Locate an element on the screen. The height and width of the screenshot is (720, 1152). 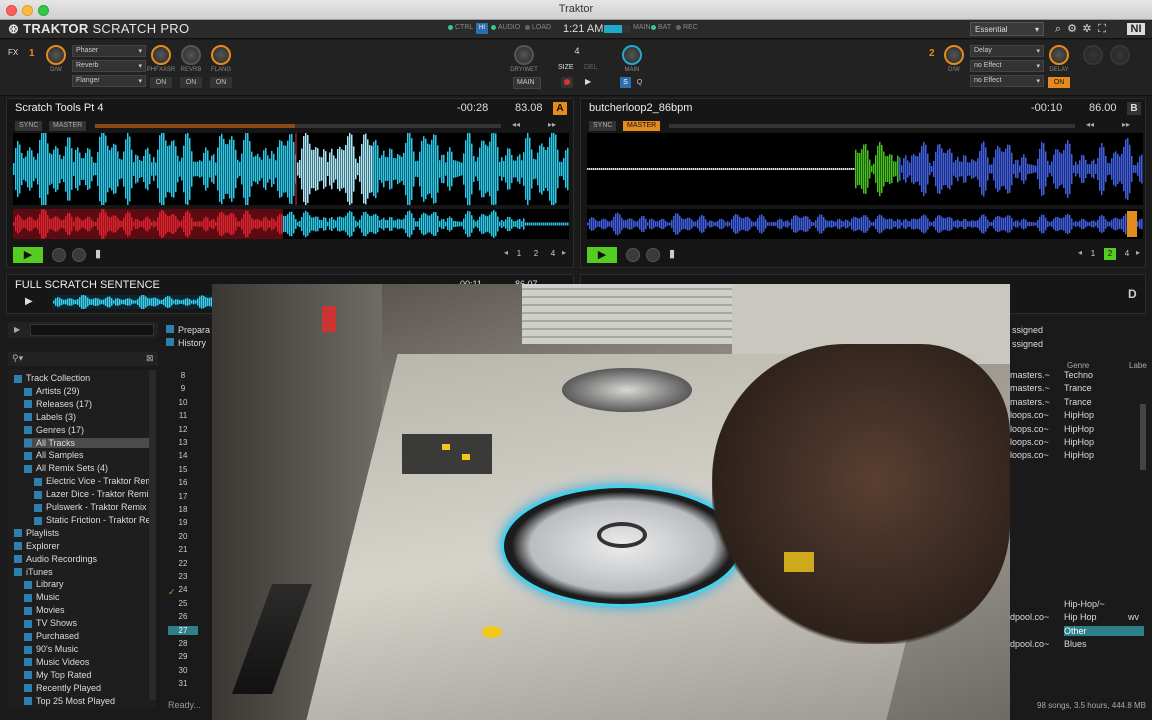
tree-item: My Top Rated is located at coordinates (88, 675).